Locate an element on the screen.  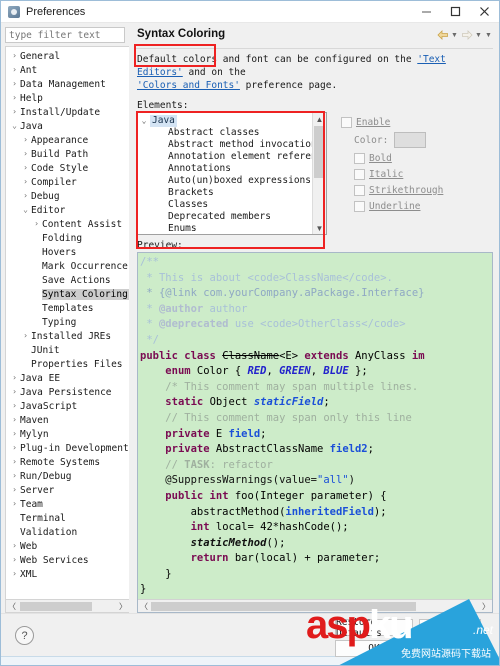
elements-scroll-track is located at coordinates (319, 173).